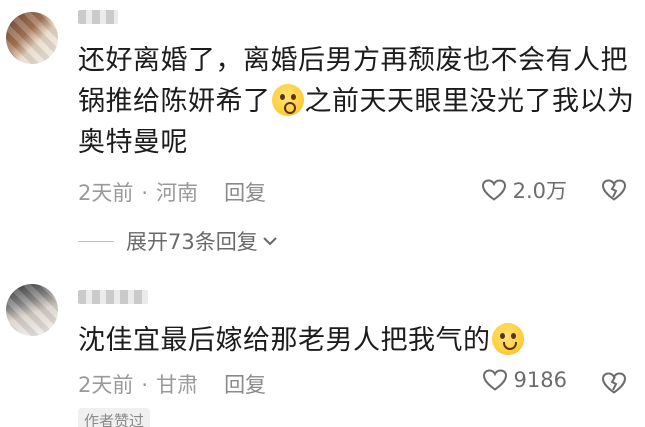 This screenshot has height=427, width=645. Describe the element at coordinates (177, 193) in the screenshot. I see `comment-location: 河南` at that location.